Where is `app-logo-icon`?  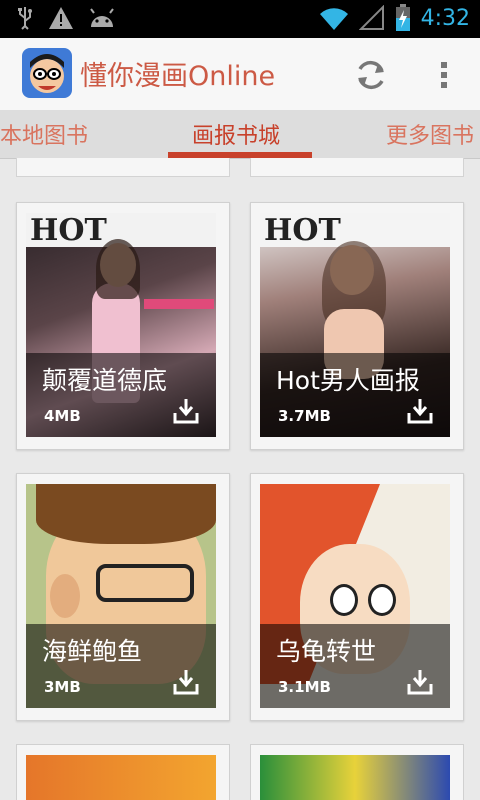 app-logo-icon is located at coordinates (47, 73).